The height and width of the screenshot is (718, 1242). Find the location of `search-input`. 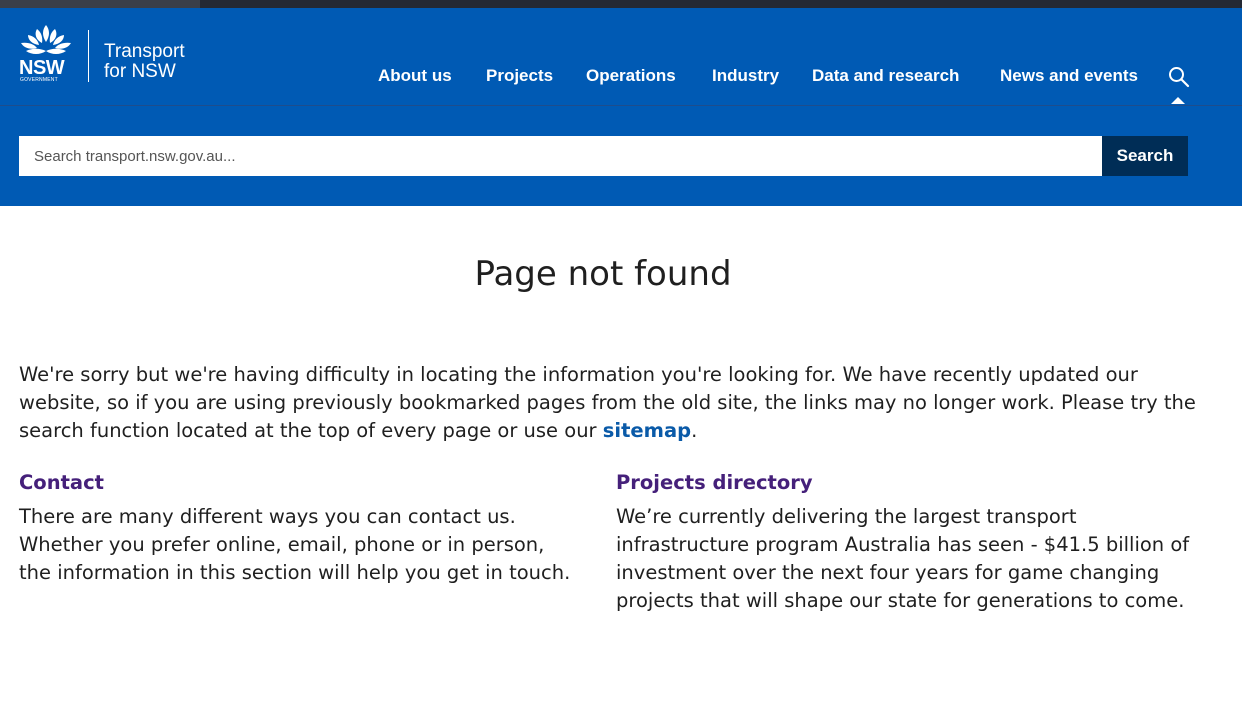

search-input is located at coordinates (560, 156).